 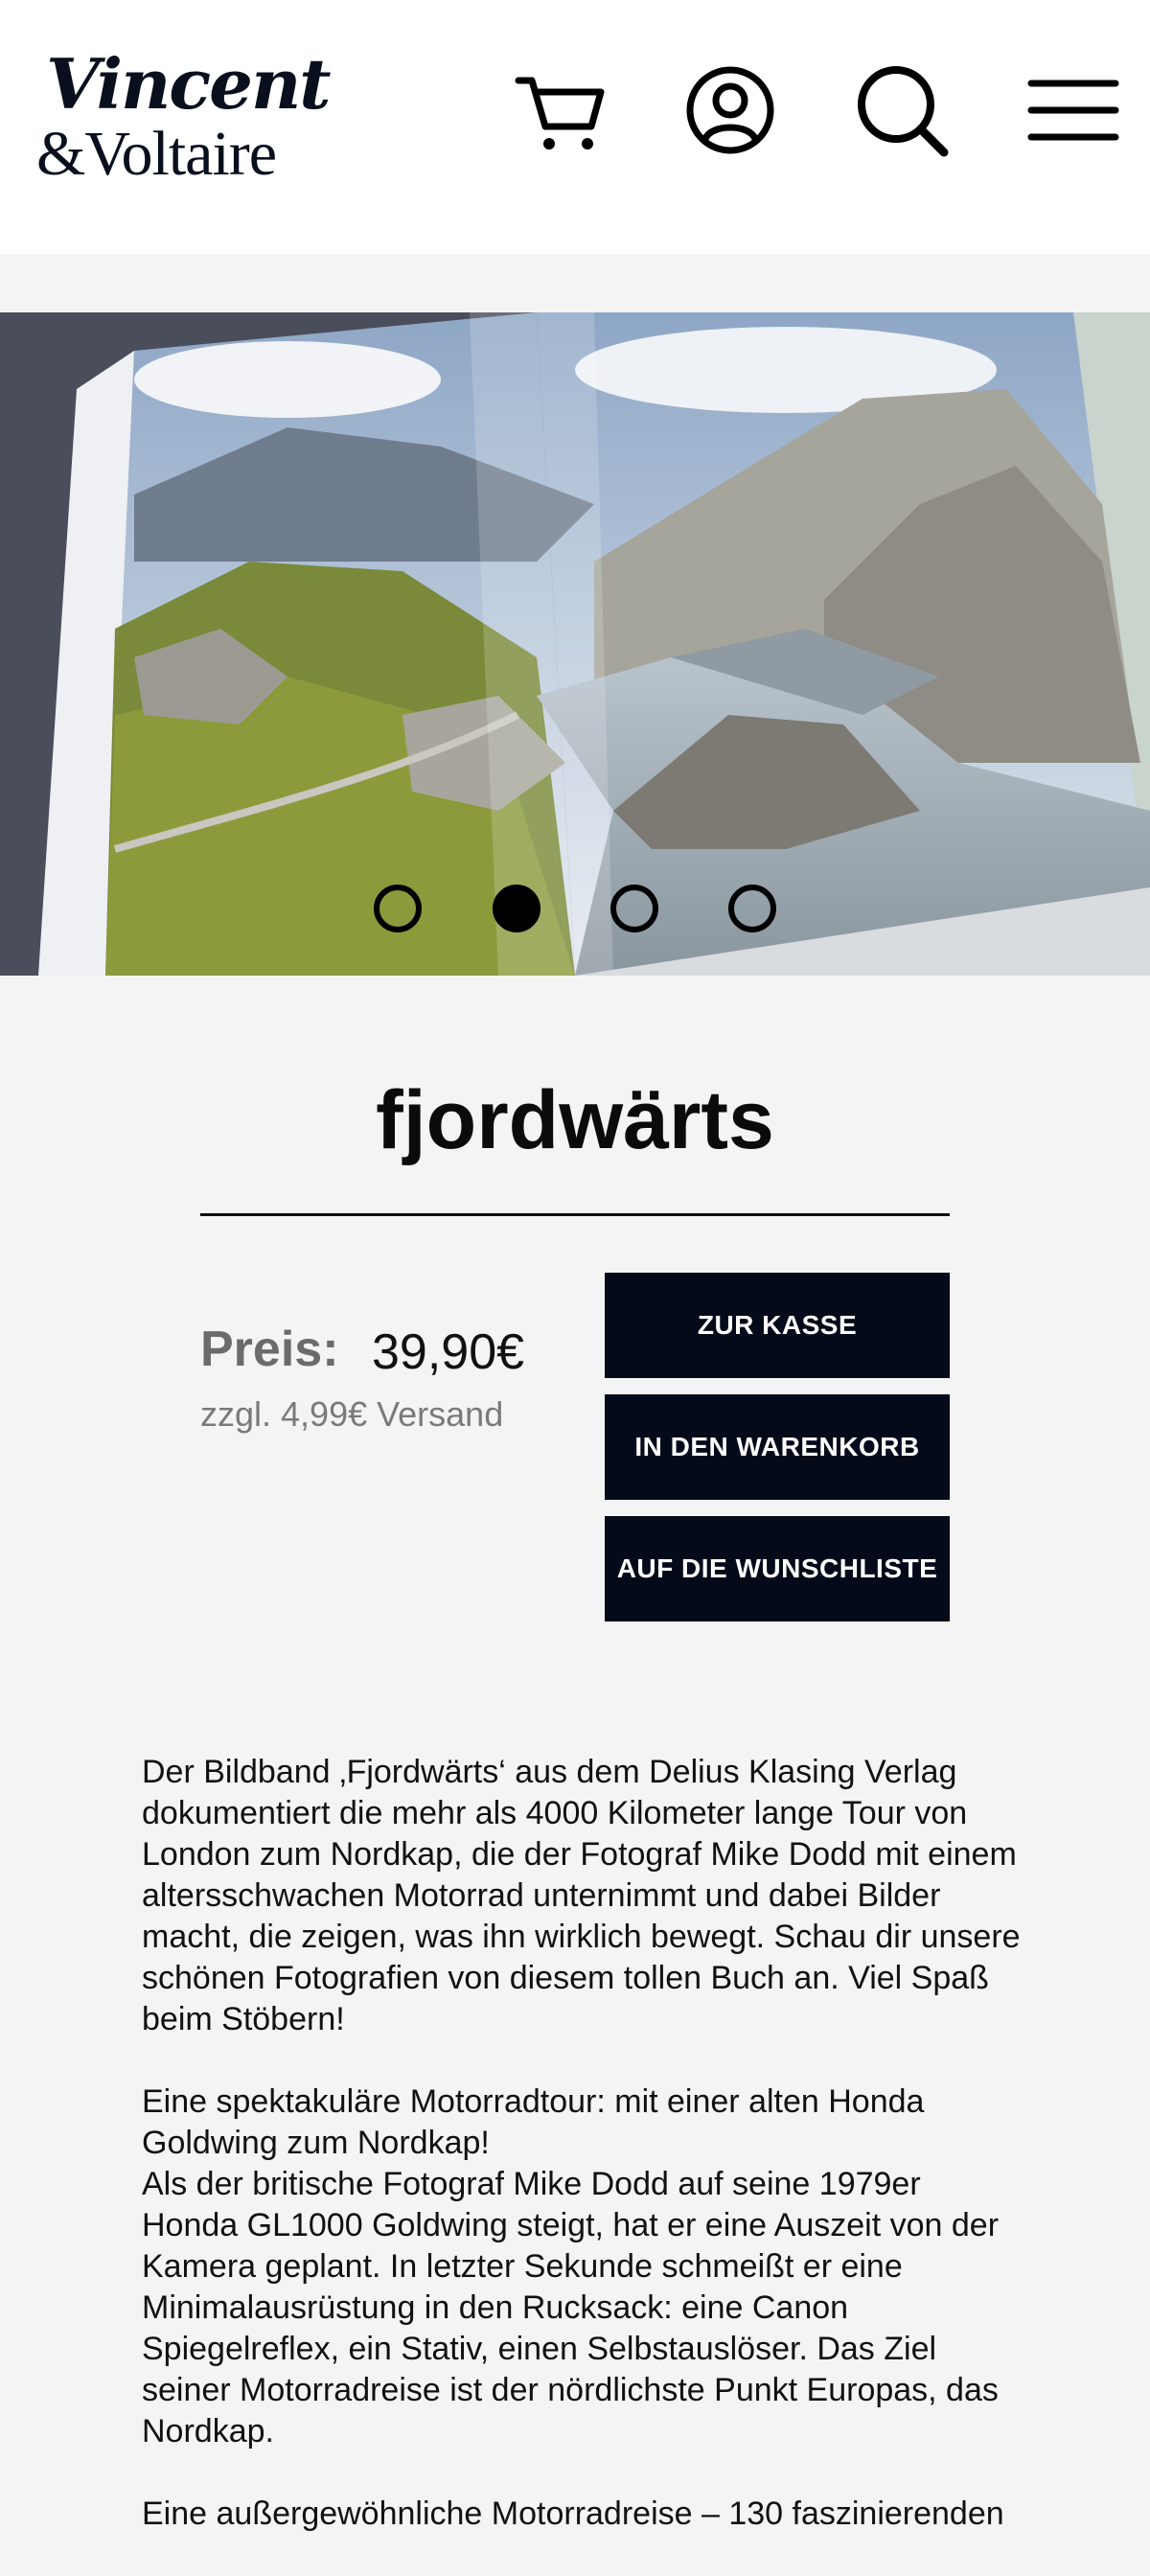 I want to click on brand-logo: Vincent &Voltaire, so click(x=184, y=118).